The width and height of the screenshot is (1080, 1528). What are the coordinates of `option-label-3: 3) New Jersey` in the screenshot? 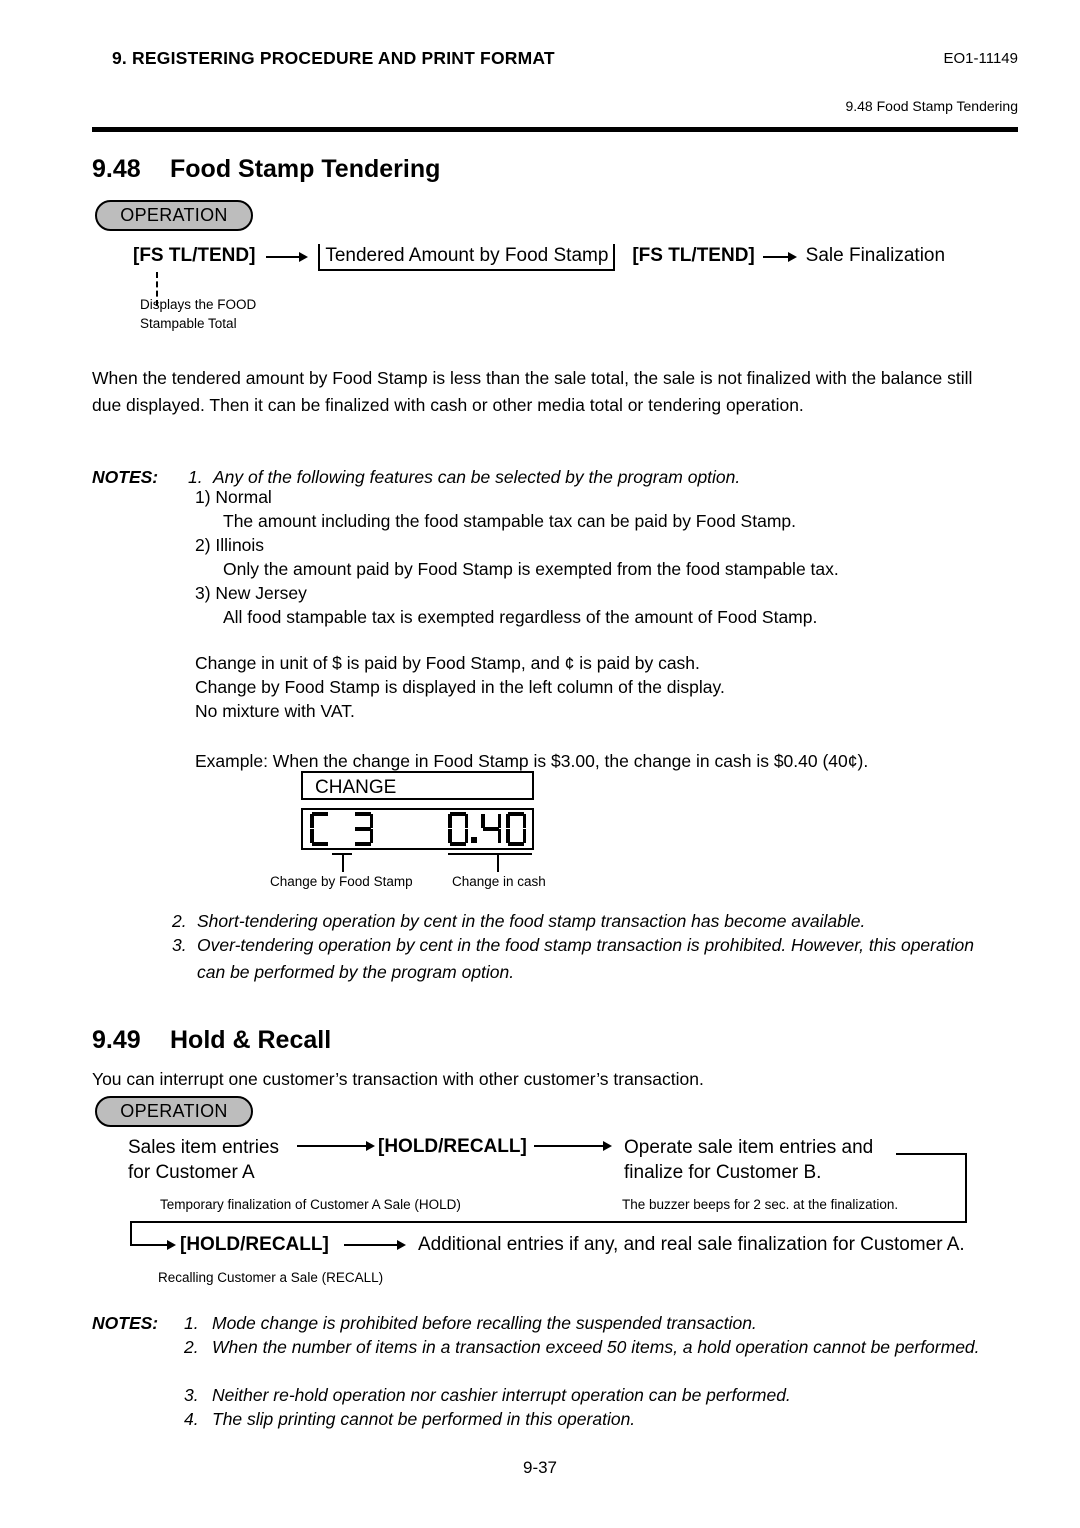 It's located at (251, 593).